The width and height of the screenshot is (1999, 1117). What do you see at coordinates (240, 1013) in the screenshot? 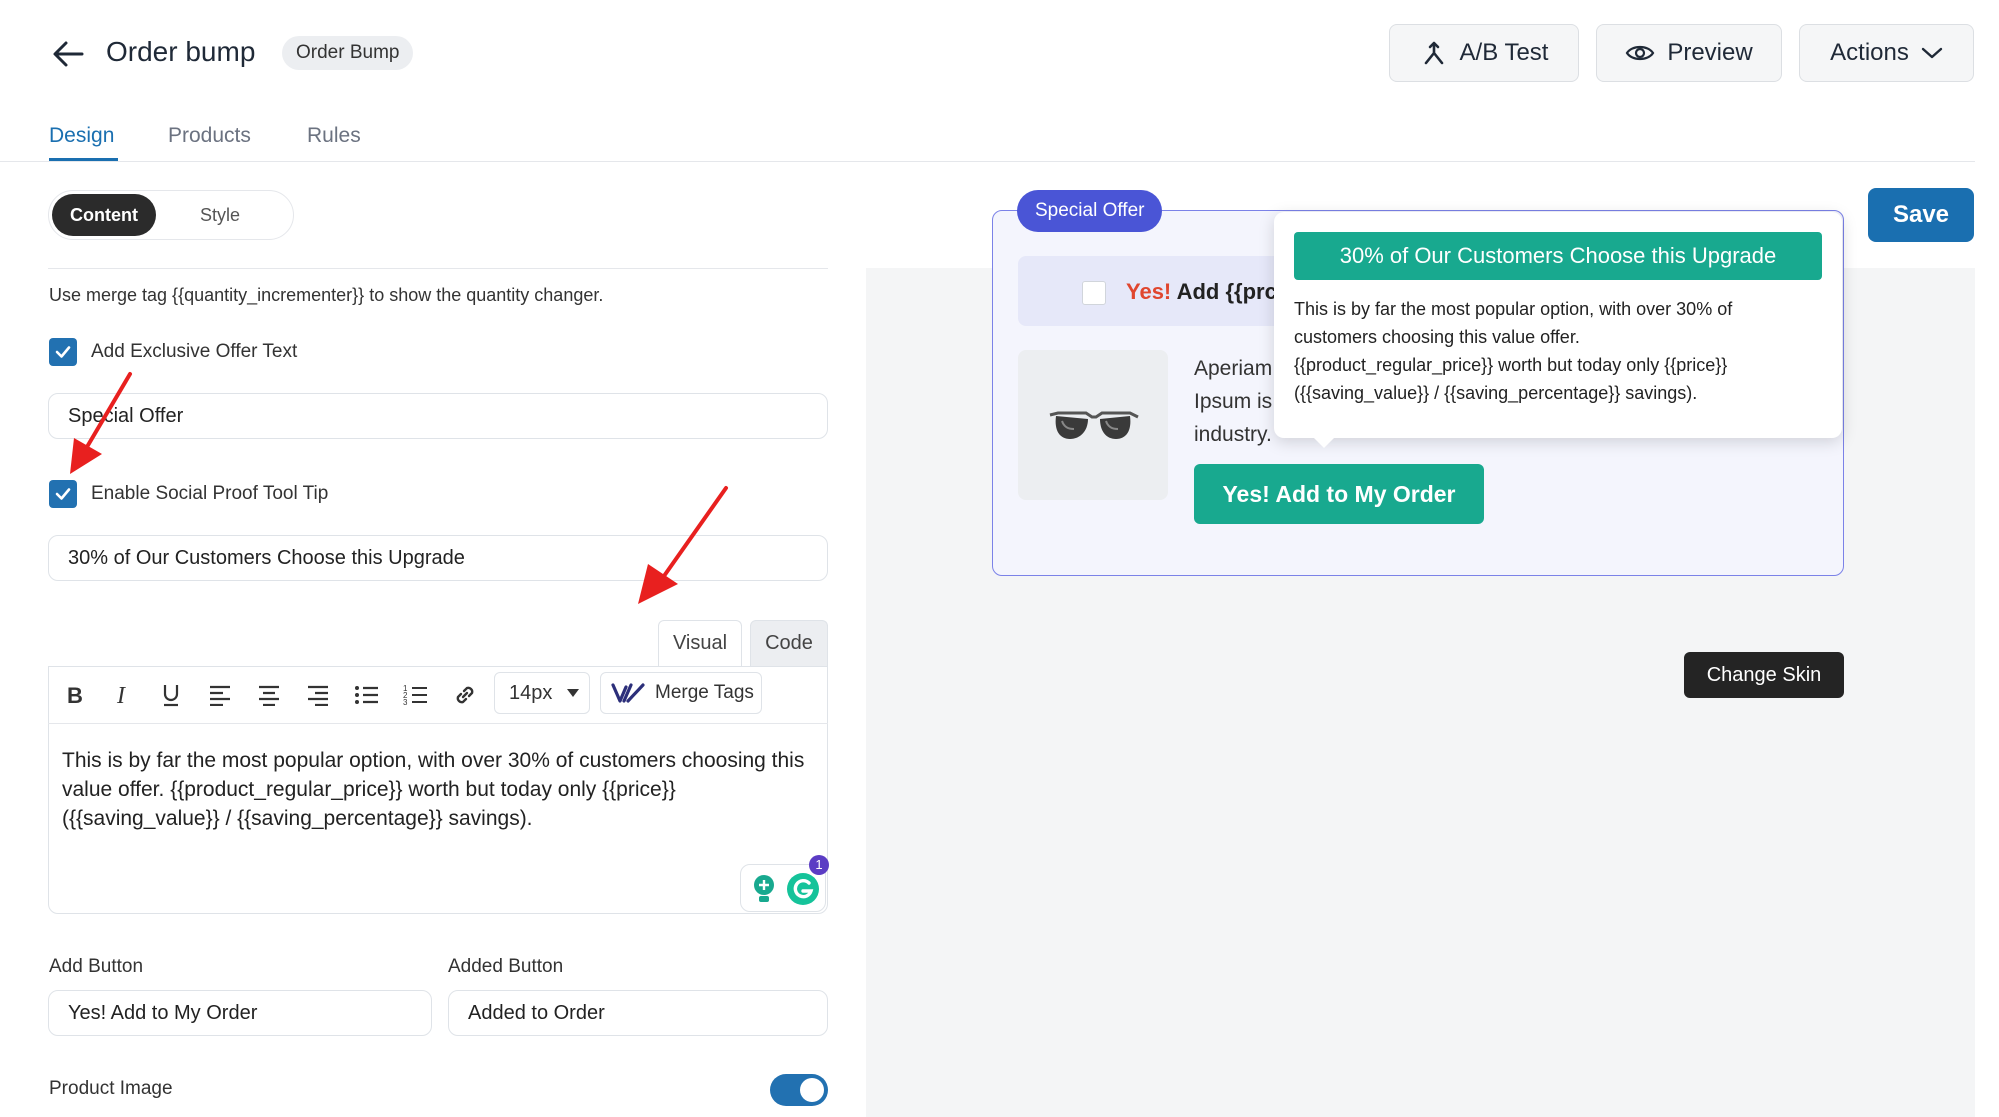
I see `add-button-input: Yes! Add to My Order` at bounding box center [240, 1013].